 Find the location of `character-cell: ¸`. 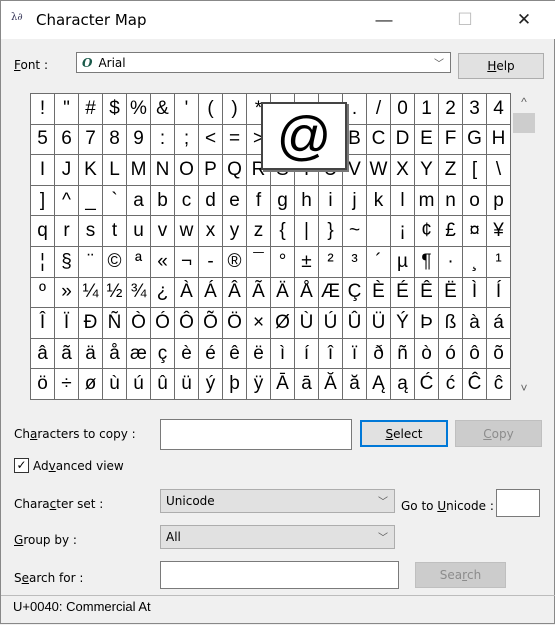

character-cell: ¸ is located at coordinates (475, 262).